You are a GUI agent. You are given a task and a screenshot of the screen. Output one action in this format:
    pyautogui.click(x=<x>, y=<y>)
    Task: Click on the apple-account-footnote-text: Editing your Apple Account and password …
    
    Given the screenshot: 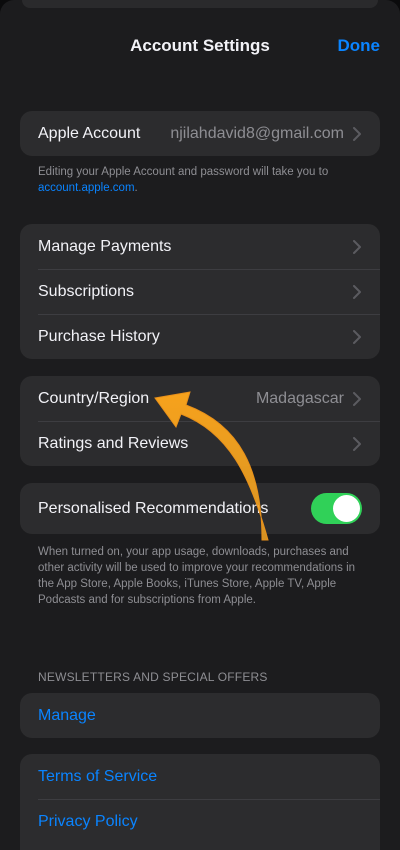 What is the action you would take?
    pyautogui.click(x=183, y=172)
    